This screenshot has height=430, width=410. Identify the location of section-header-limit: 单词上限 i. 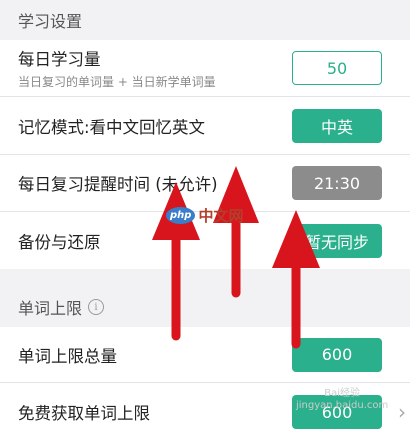
(205, 298).